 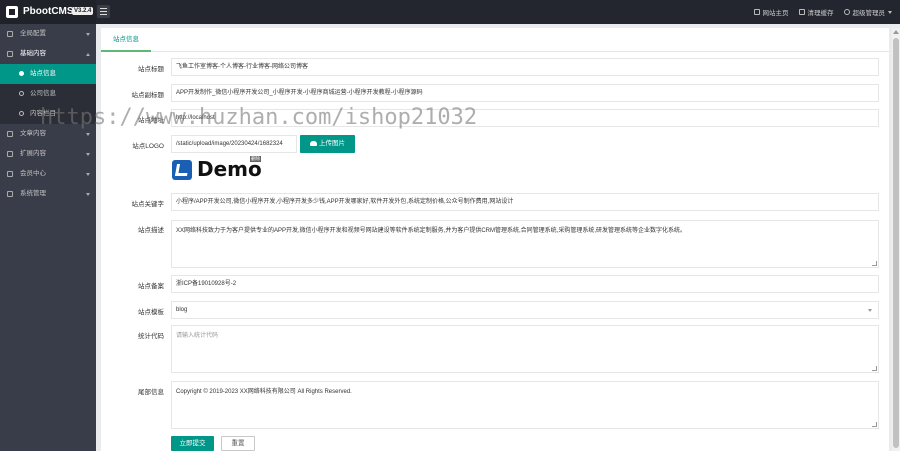 What do you see at coordinates (10, 134) in the screenshot?
I see `file-icon` at bounding box center [10, 134].